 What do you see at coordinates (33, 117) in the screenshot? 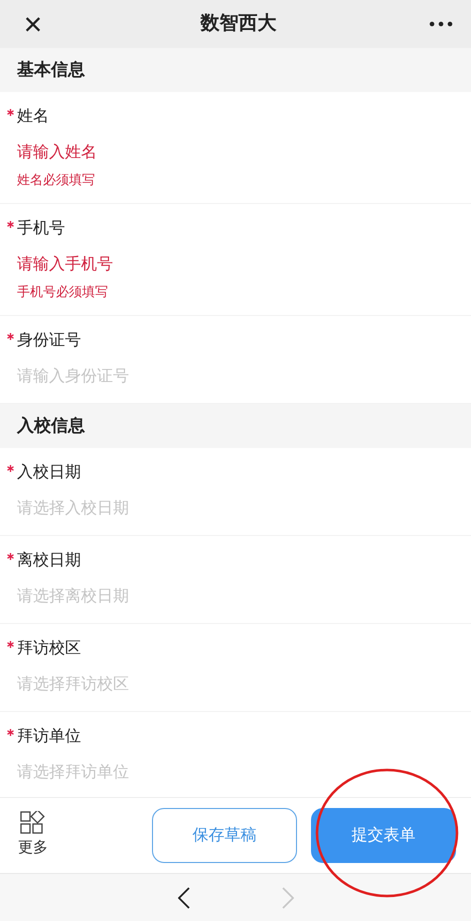
I see `field-label: 姓名` at bounding box center [33, 117].